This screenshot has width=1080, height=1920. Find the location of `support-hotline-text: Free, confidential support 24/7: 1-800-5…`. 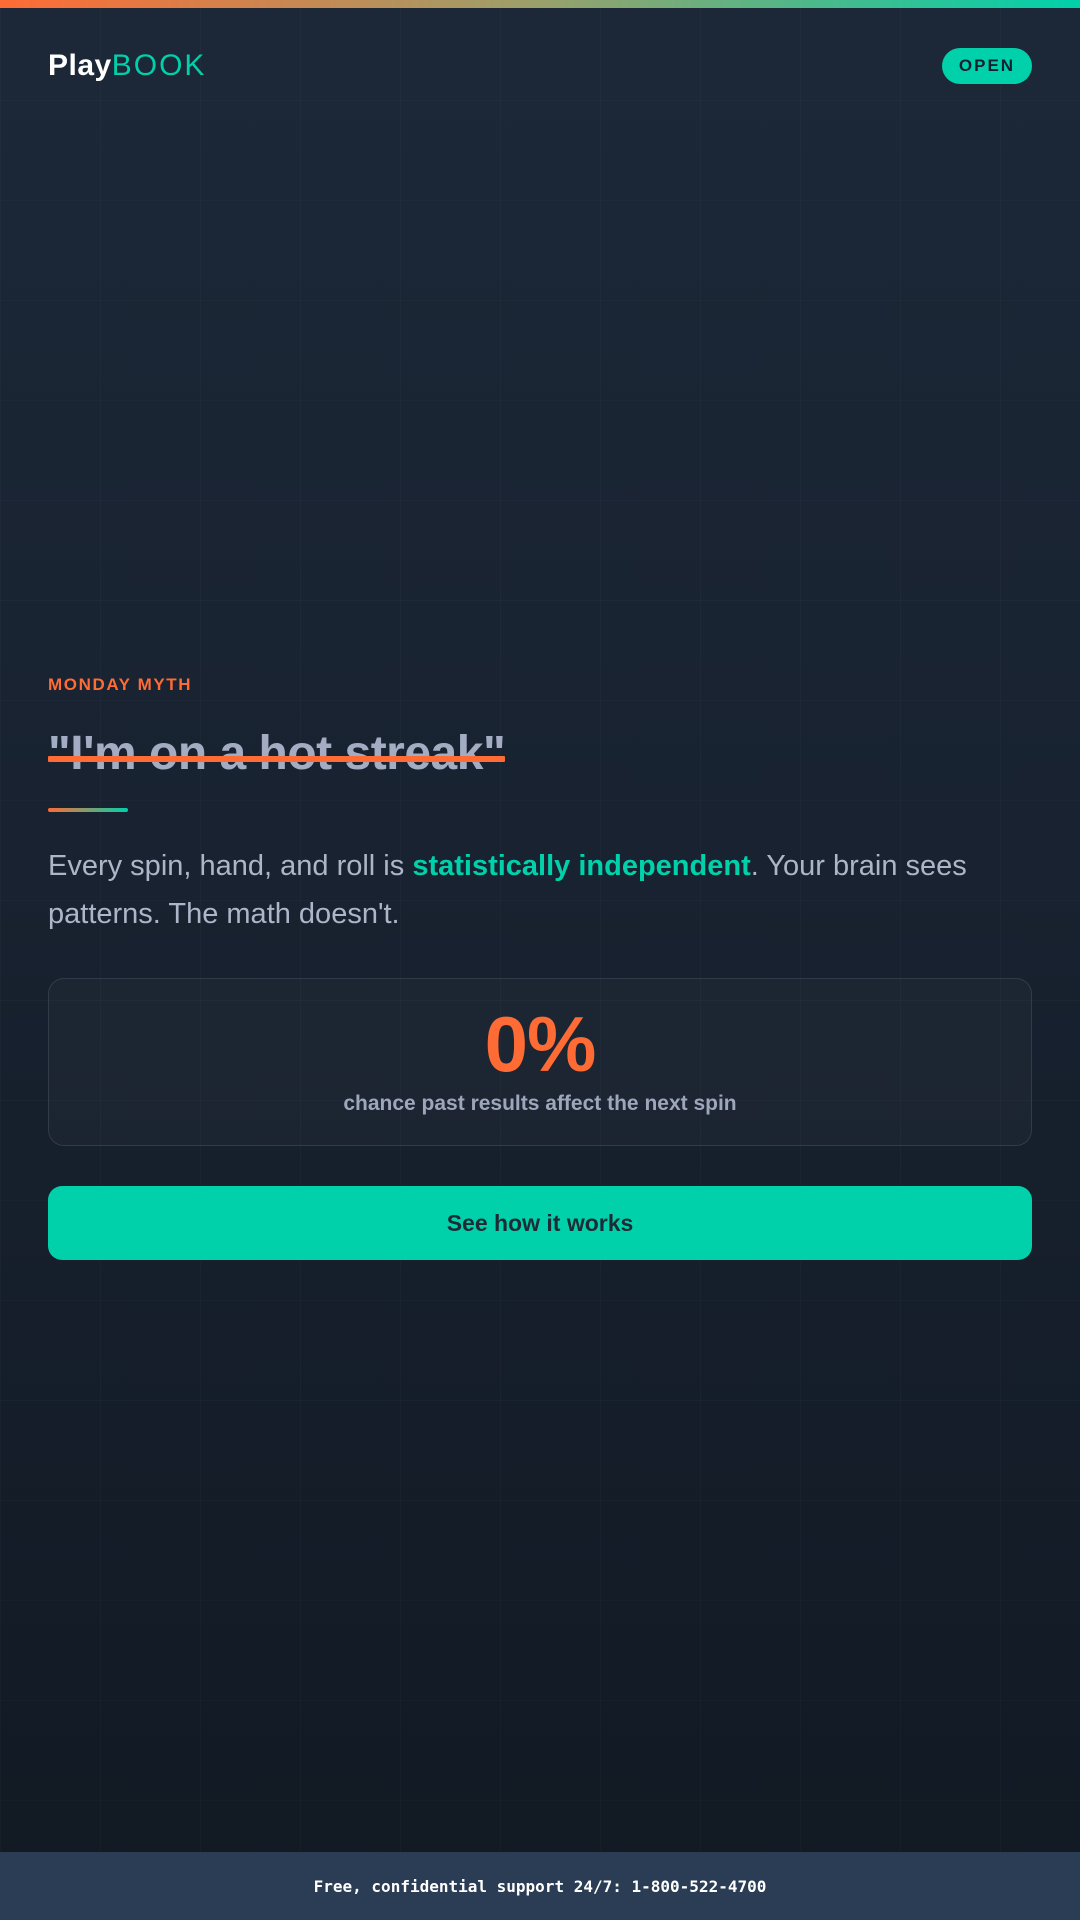

support-hotline-text: Free, confidential support 24/7: 1-800-5… is located at coordinates (540, 1886).